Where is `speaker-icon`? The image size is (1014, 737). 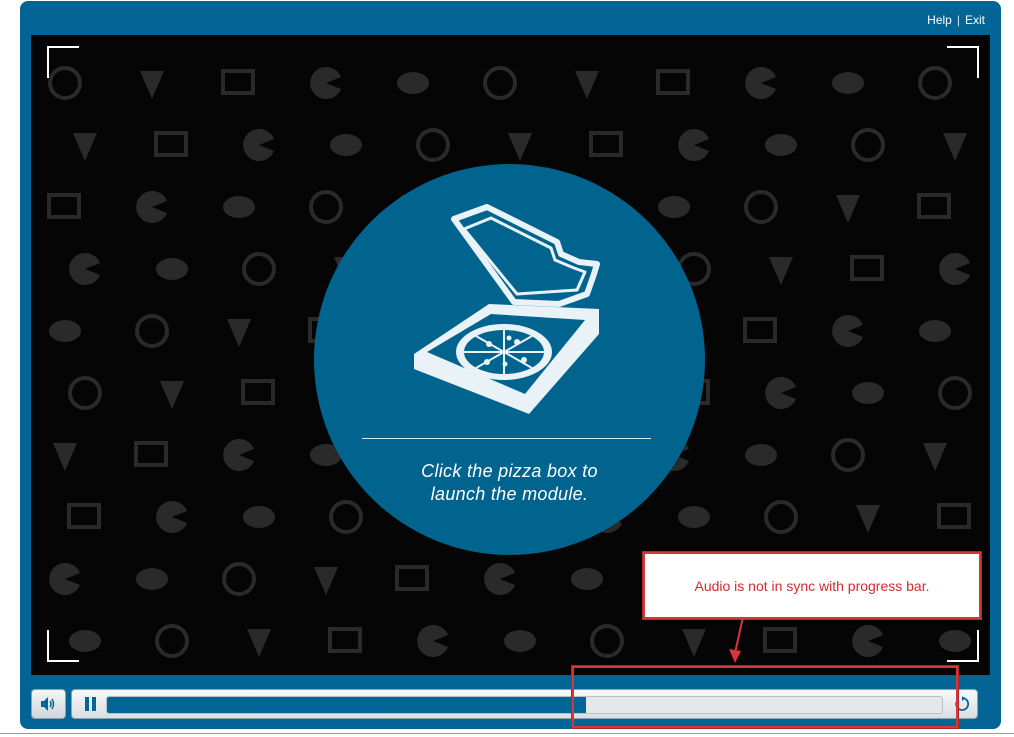
speaker-icon is located at coordinates (48, 704).